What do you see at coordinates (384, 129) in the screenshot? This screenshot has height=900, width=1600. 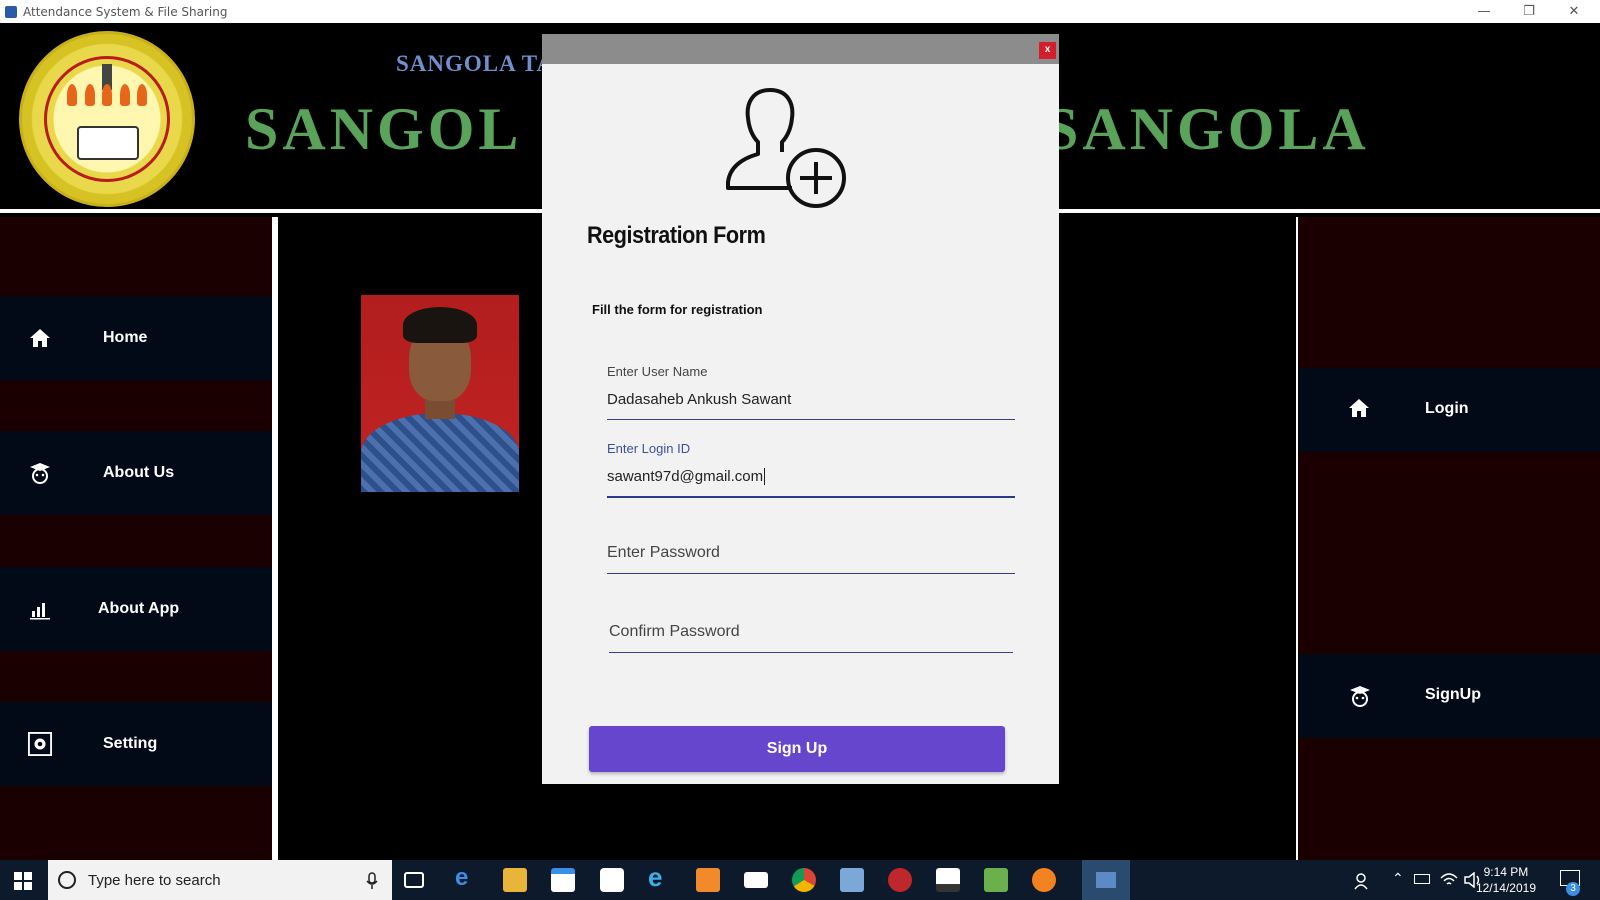 I see `college-title-left: SANGOL` at bounding box center [384, 129].